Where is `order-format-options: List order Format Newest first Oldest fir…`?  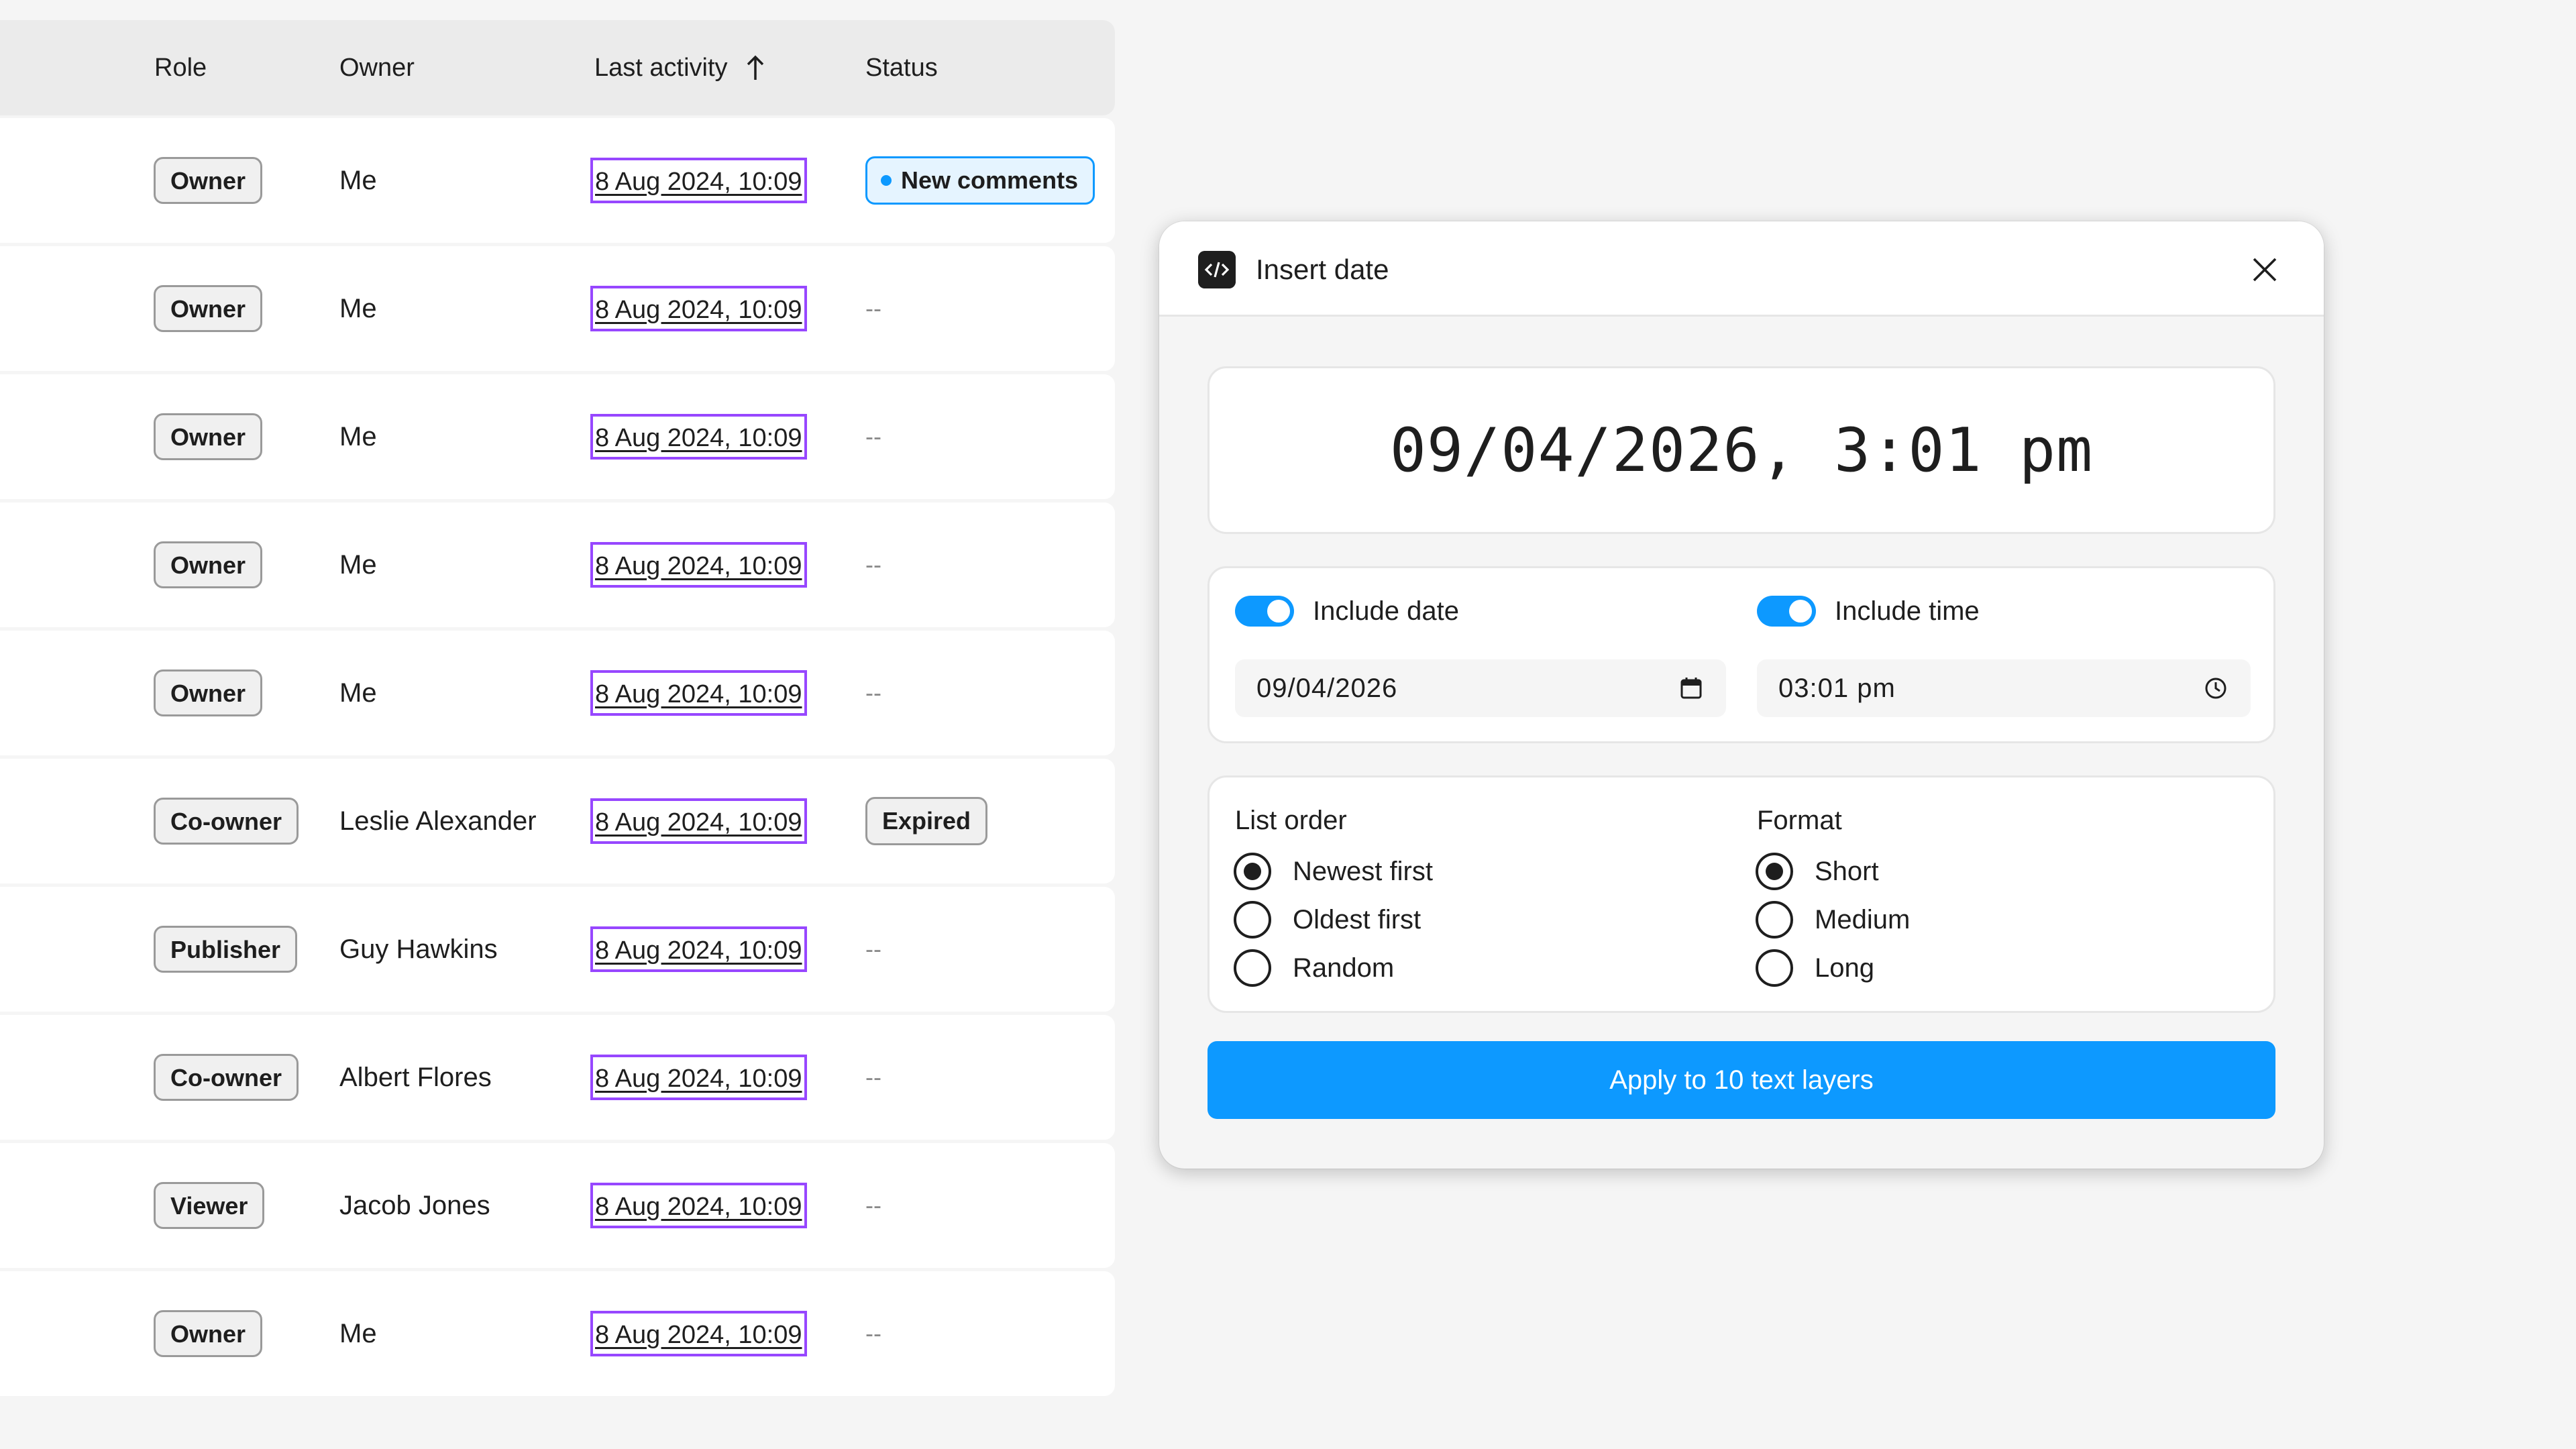
order-format-options: List order Format Newest first Oldest fir… is located at coordinates (1741, 894).